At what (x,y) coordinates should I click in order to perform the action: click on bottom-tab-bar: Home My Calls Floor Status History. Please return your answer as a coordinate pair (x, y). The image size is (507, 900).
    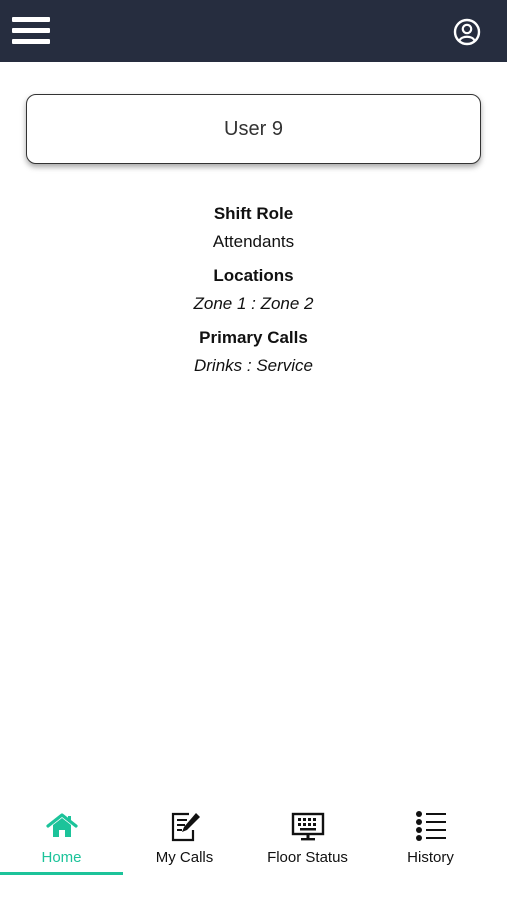
    Looking at the image, I should click on (253, 840).